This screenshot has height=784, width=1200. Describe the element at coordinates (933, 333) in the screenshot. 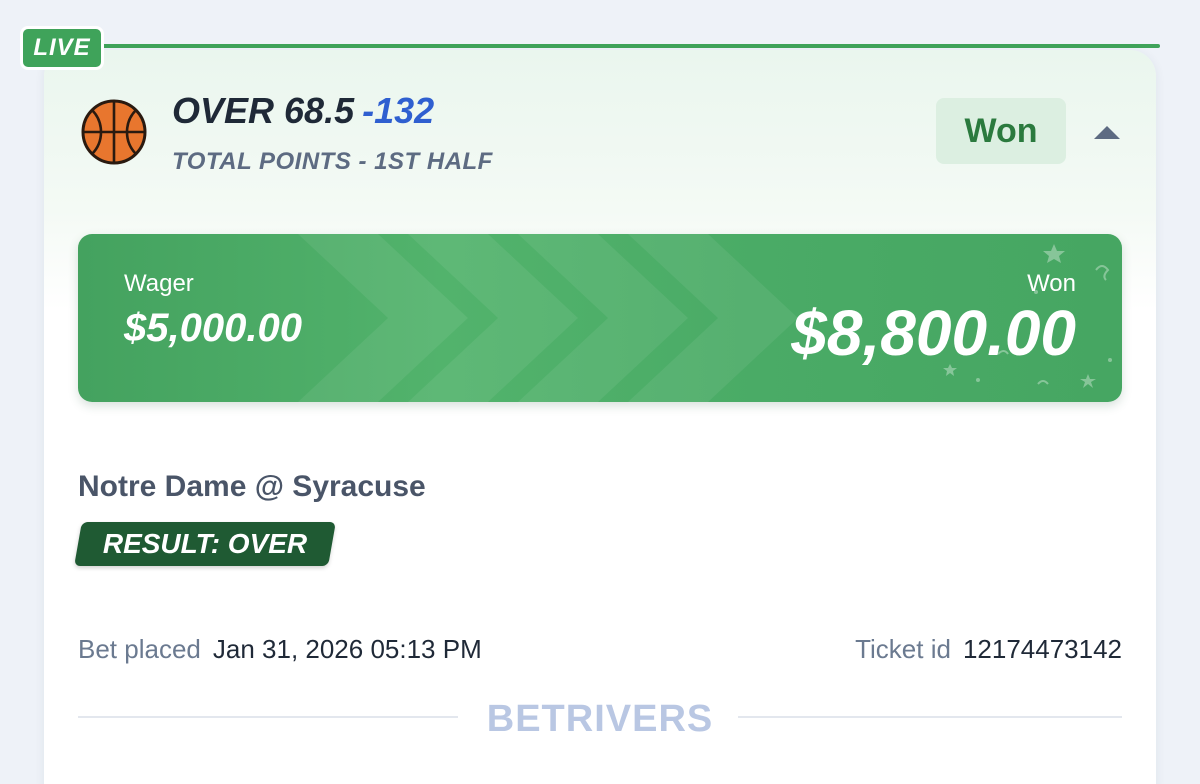

I see `won-amount: $8,800.00` at that location.